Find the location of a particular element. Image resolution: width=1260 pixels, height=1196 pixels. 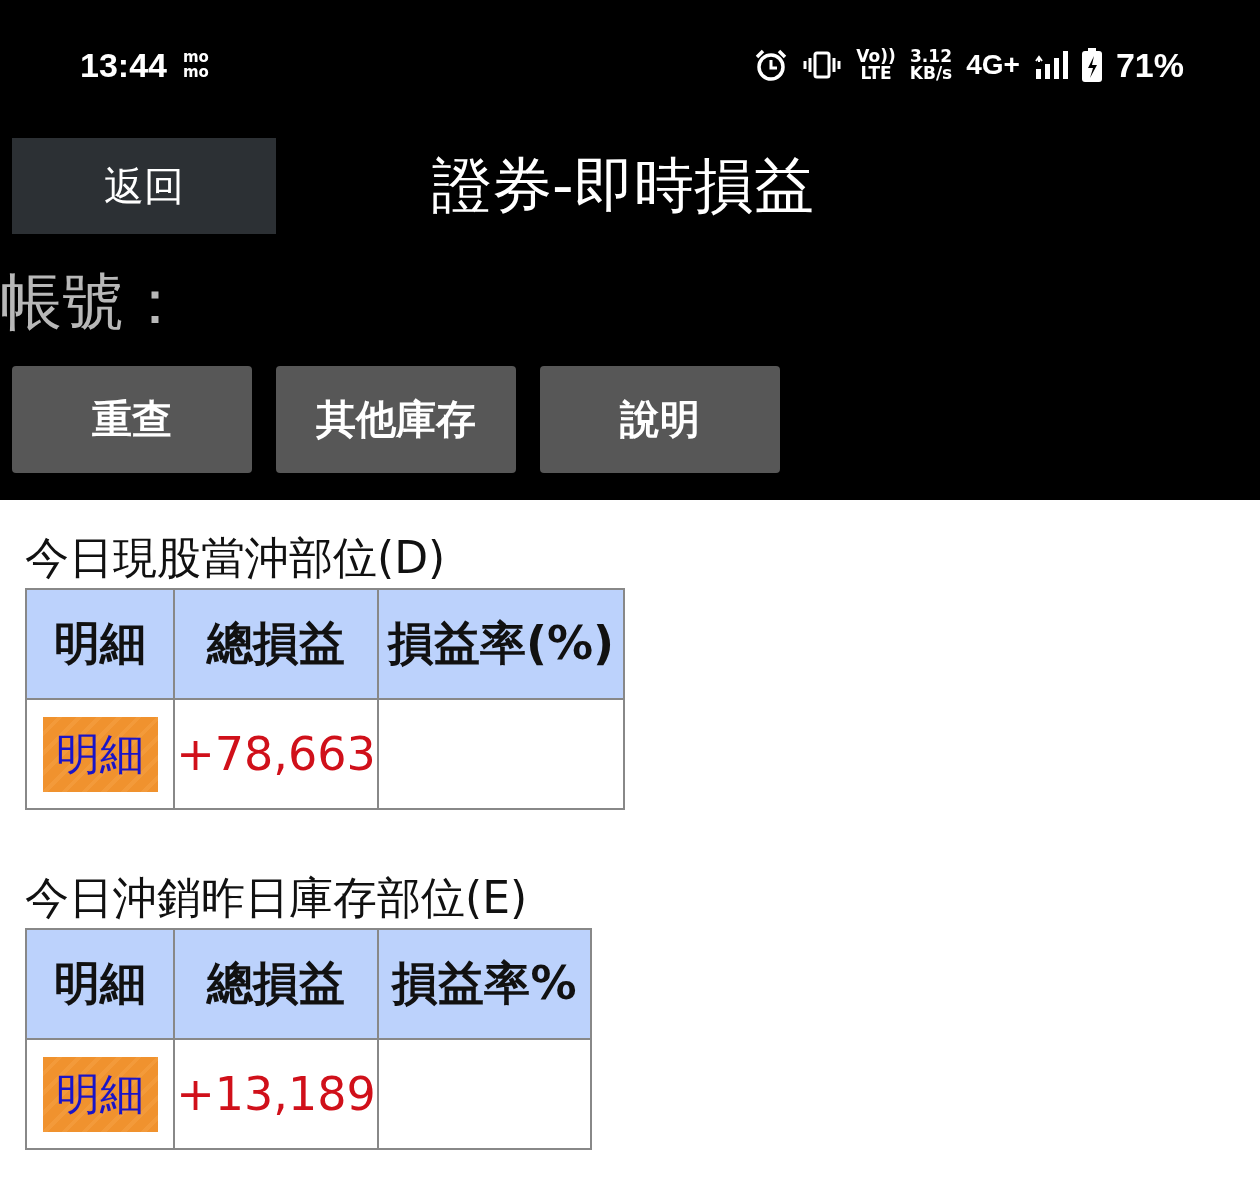

battery-charging-icon is located at coordinates (1091, 65).